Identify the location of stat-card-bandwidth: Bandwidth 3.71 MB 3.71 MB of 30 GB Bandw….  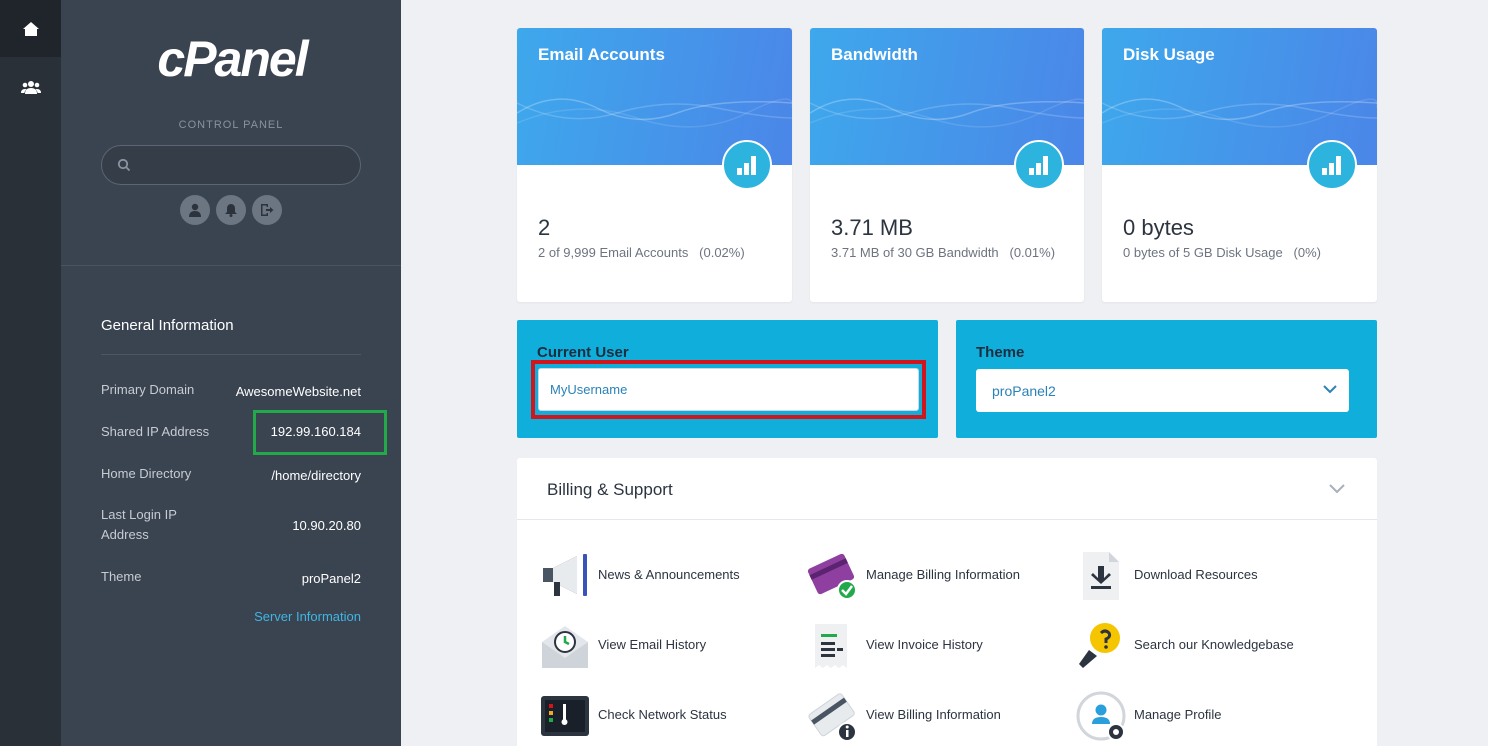
(947, 165).